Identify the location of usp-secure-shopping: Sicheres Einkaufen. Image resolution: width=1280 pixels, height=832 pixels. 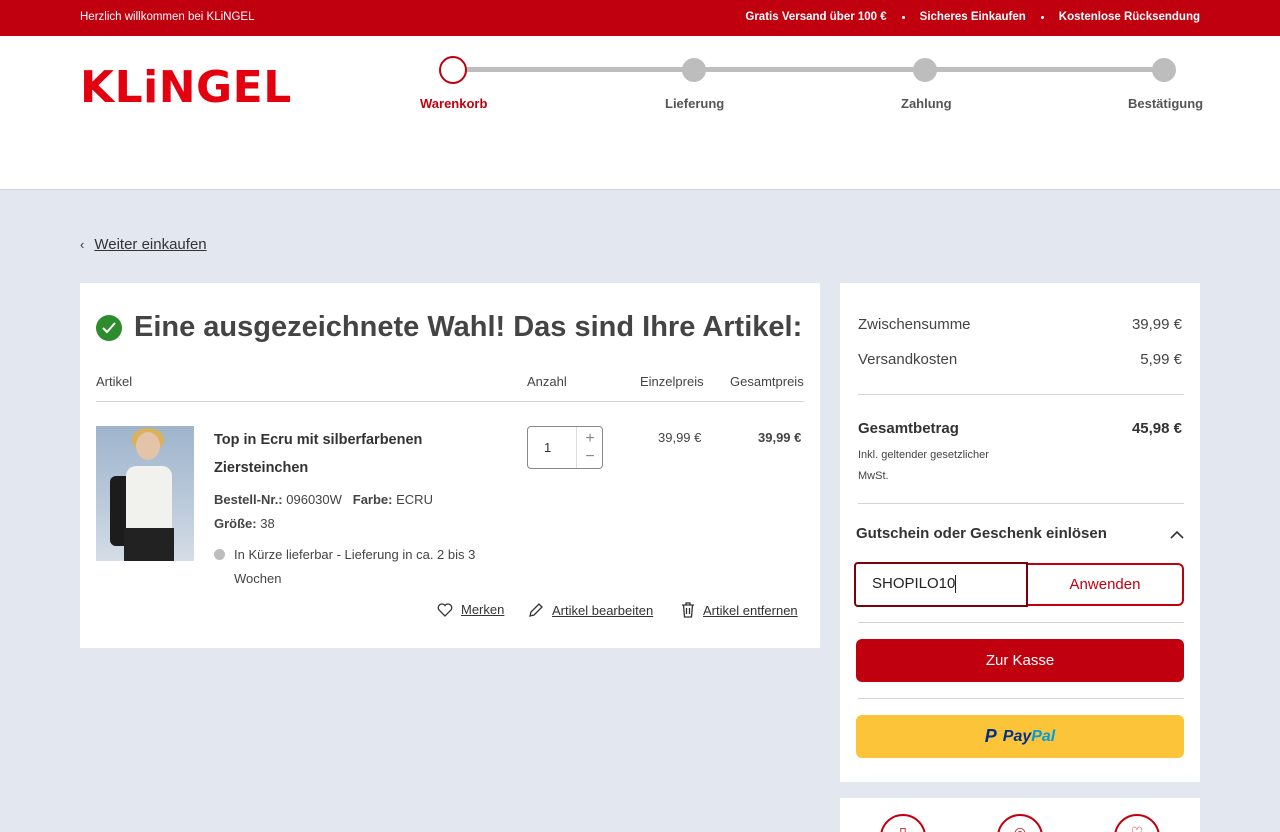
(972, 17).